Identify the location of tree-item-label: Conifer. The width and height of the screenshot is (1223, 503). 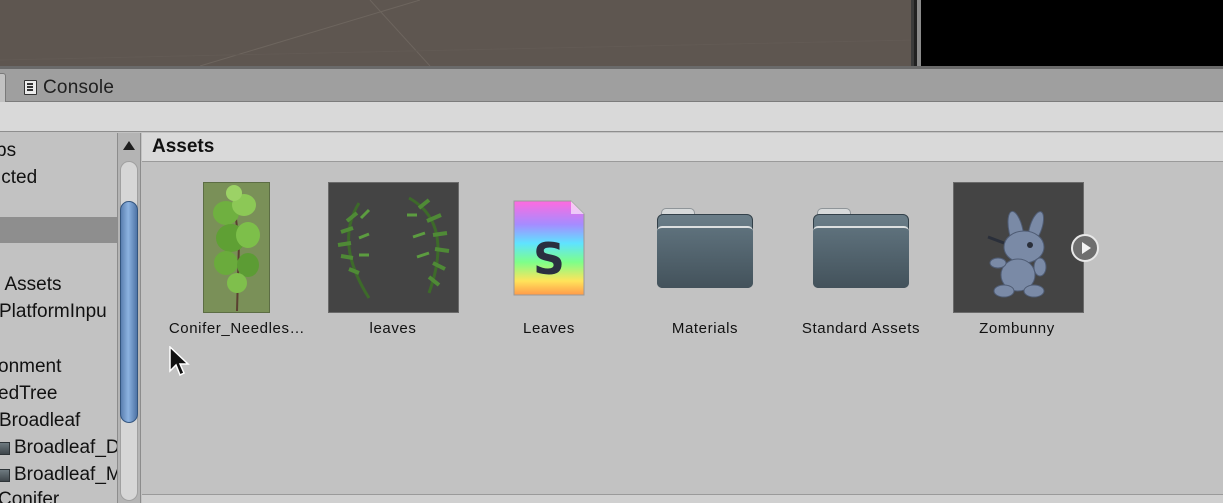
(30, 496).